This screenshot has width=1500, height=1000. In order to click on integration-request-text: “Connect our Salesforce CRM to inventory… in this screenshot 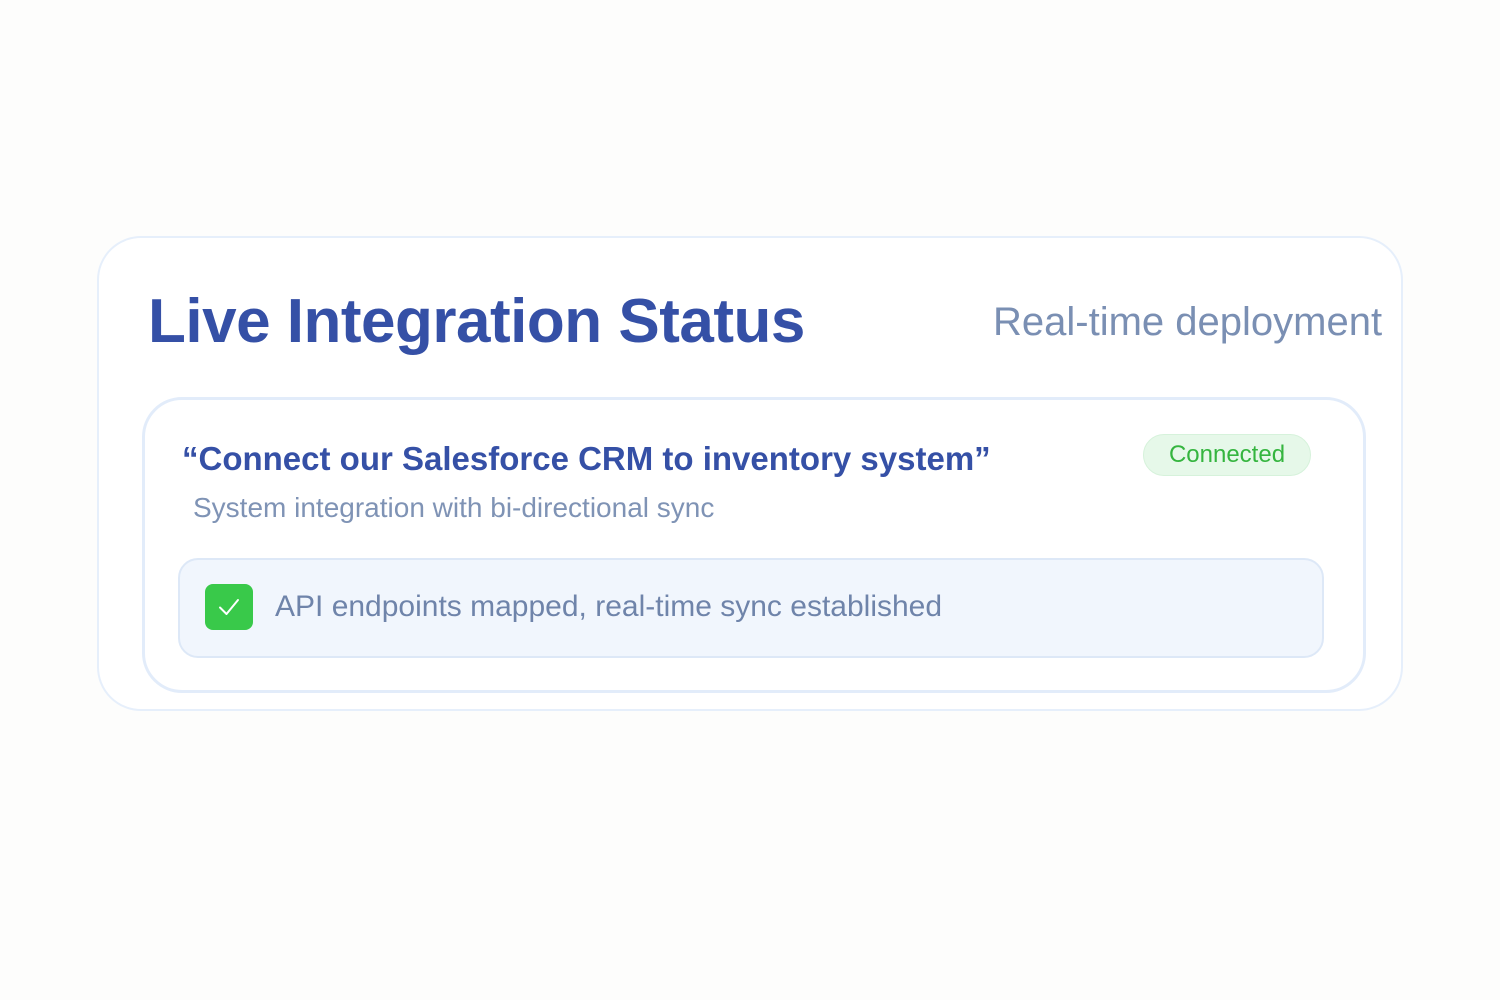, I will do `click(586, 458)`.